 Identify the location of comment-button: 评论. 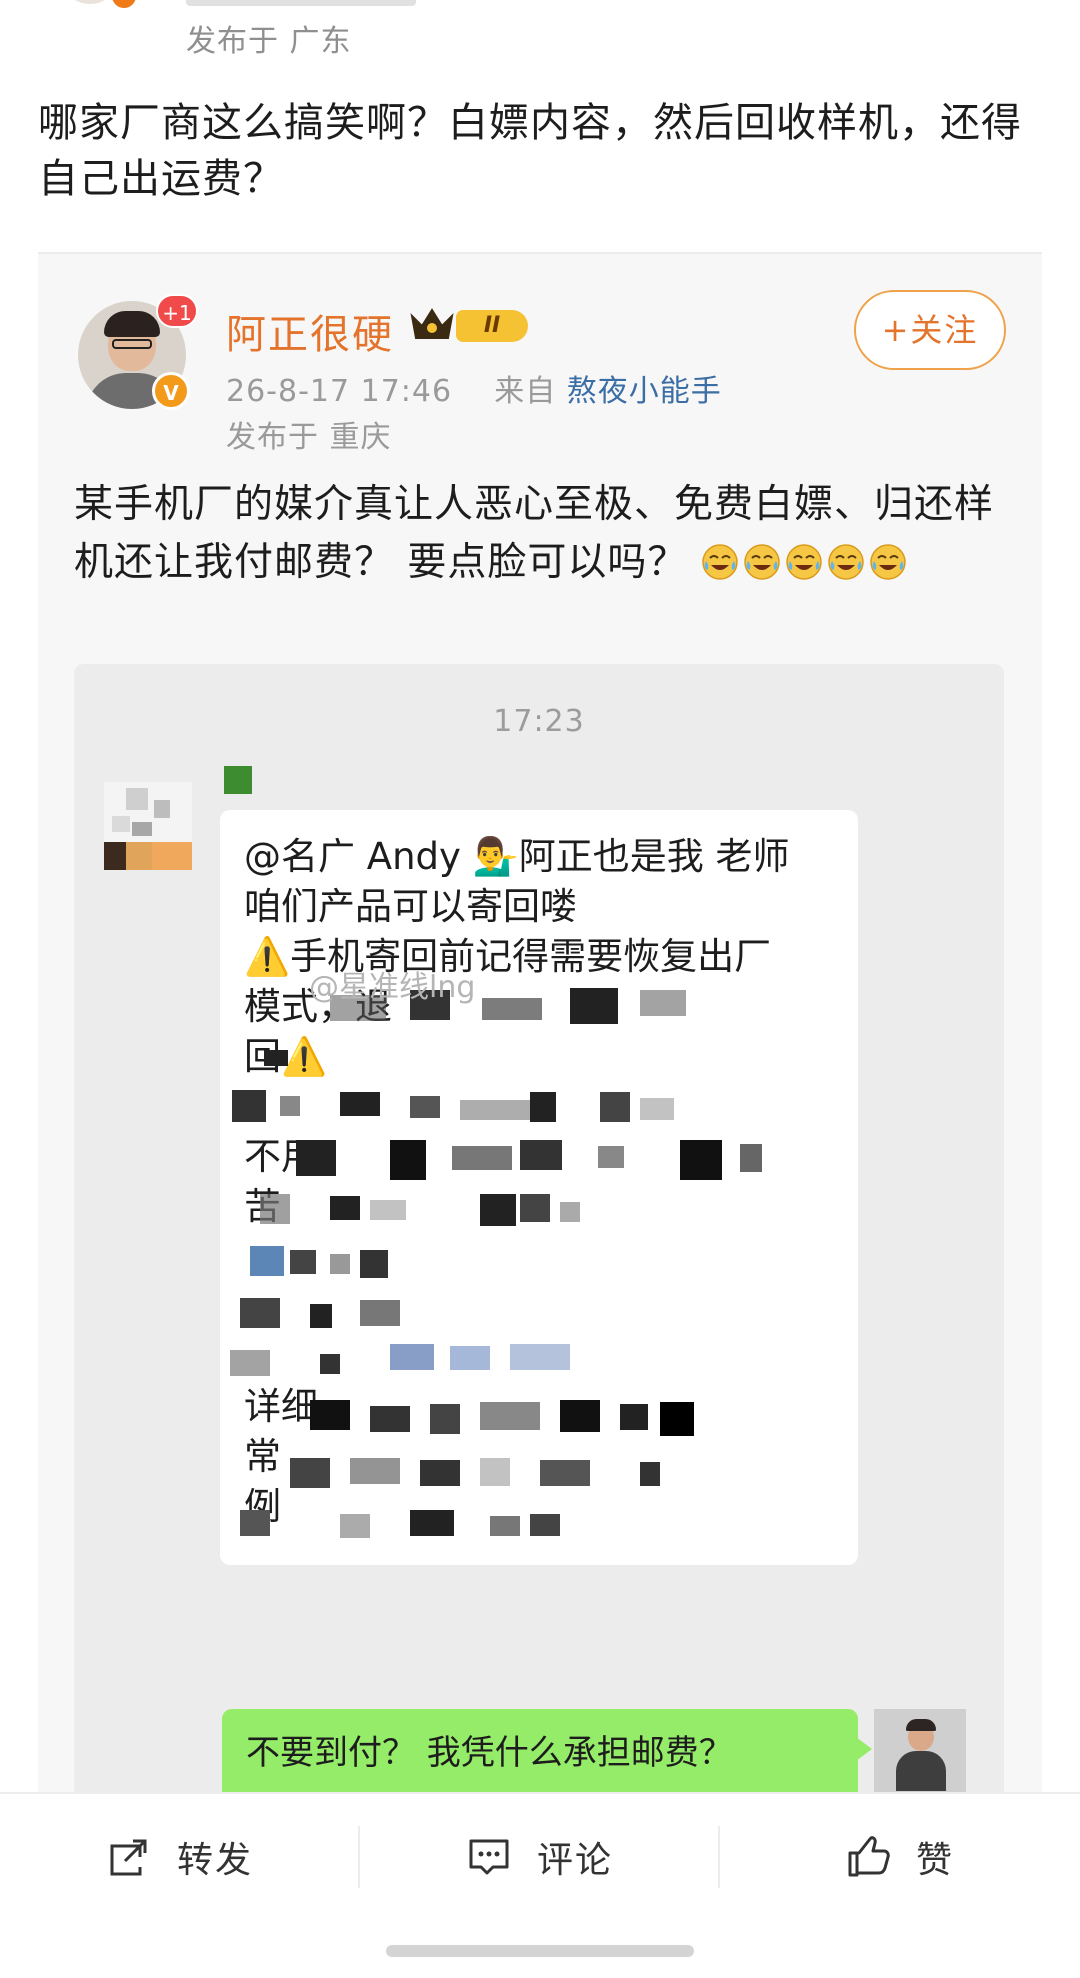
(540, 1857).